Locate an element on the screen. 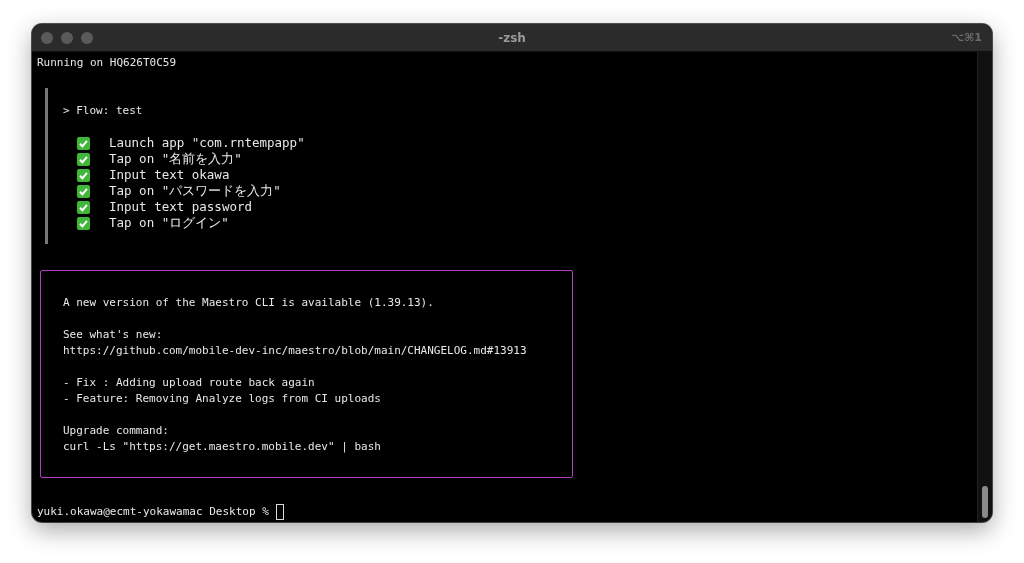  step-text: Input text okawa is located at coordinates (169, 175).